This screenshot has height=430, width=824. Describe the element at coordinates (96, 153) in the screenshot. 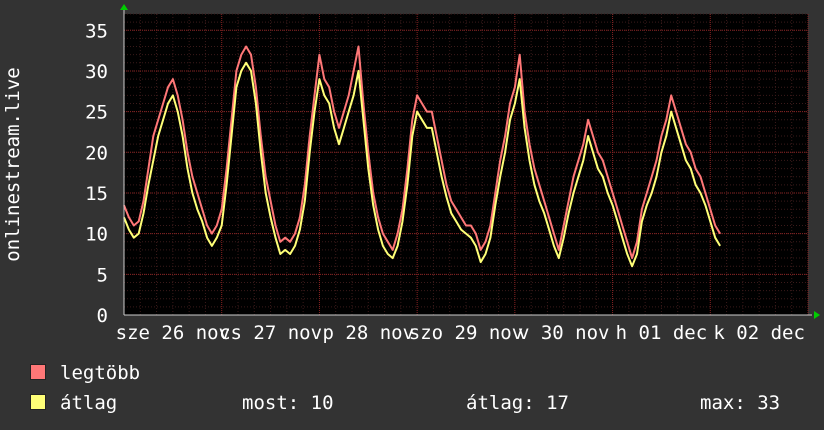

I see `y-tick-label: 20` at that location.